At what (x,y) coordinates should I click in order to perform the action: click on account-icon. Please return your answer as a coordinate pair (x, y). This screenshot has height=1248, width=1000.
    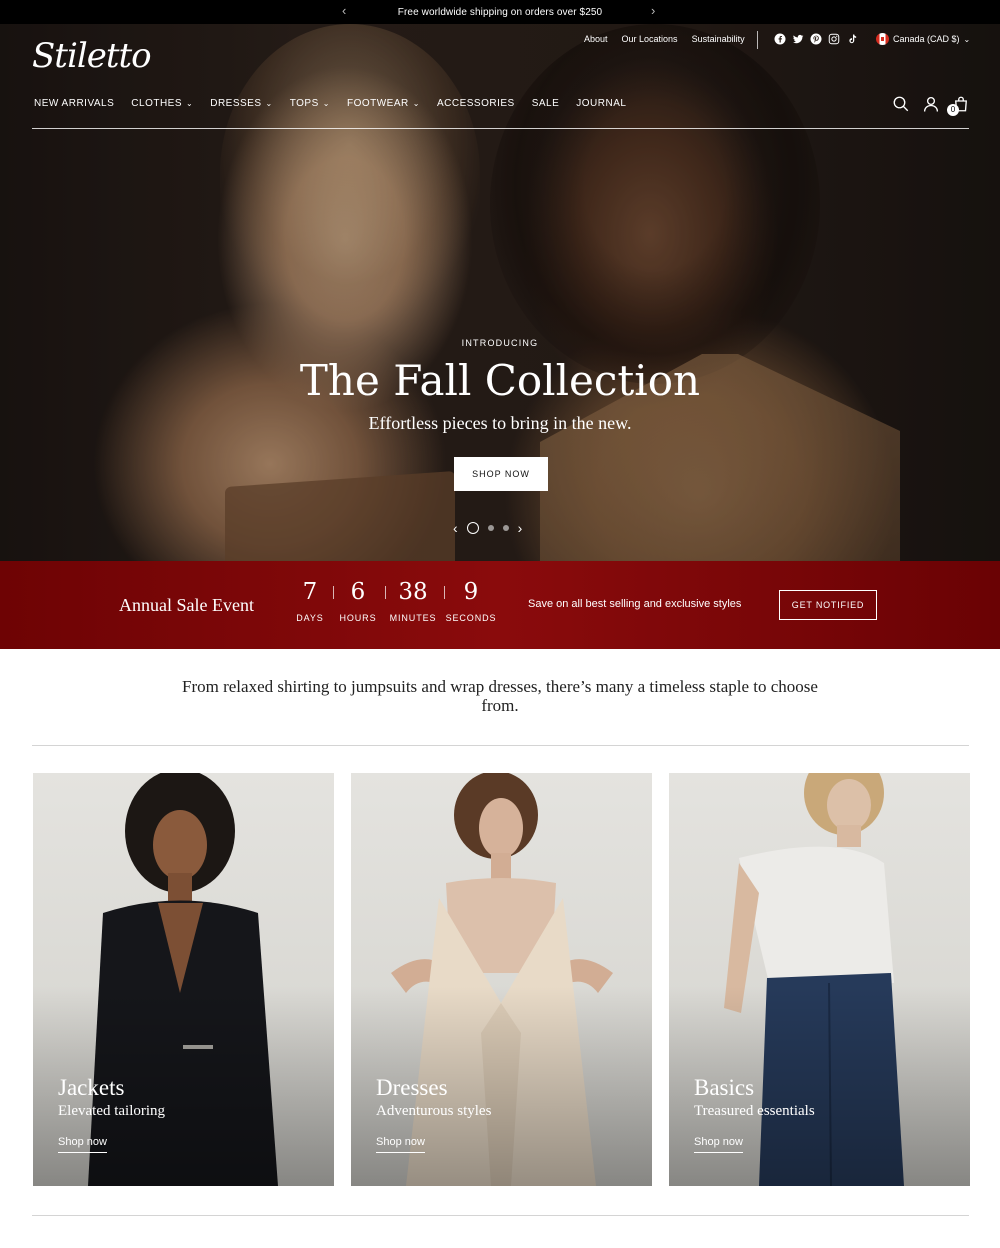
    Looking at the image, I should click on (931, 104).